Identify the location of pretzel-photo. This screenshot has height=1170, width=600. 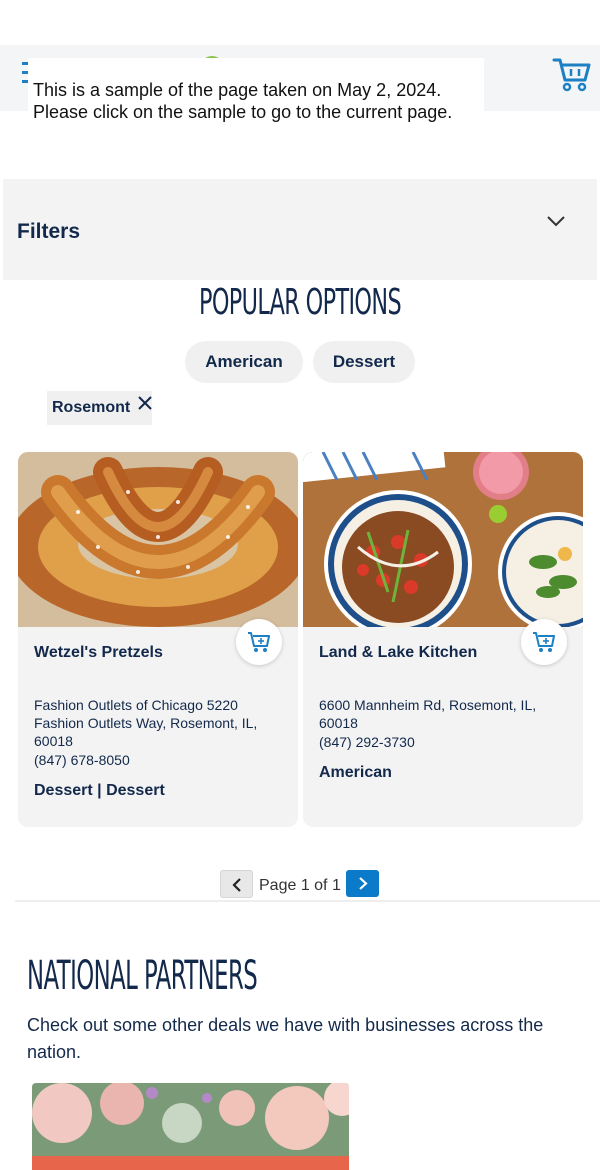
(158, 539).